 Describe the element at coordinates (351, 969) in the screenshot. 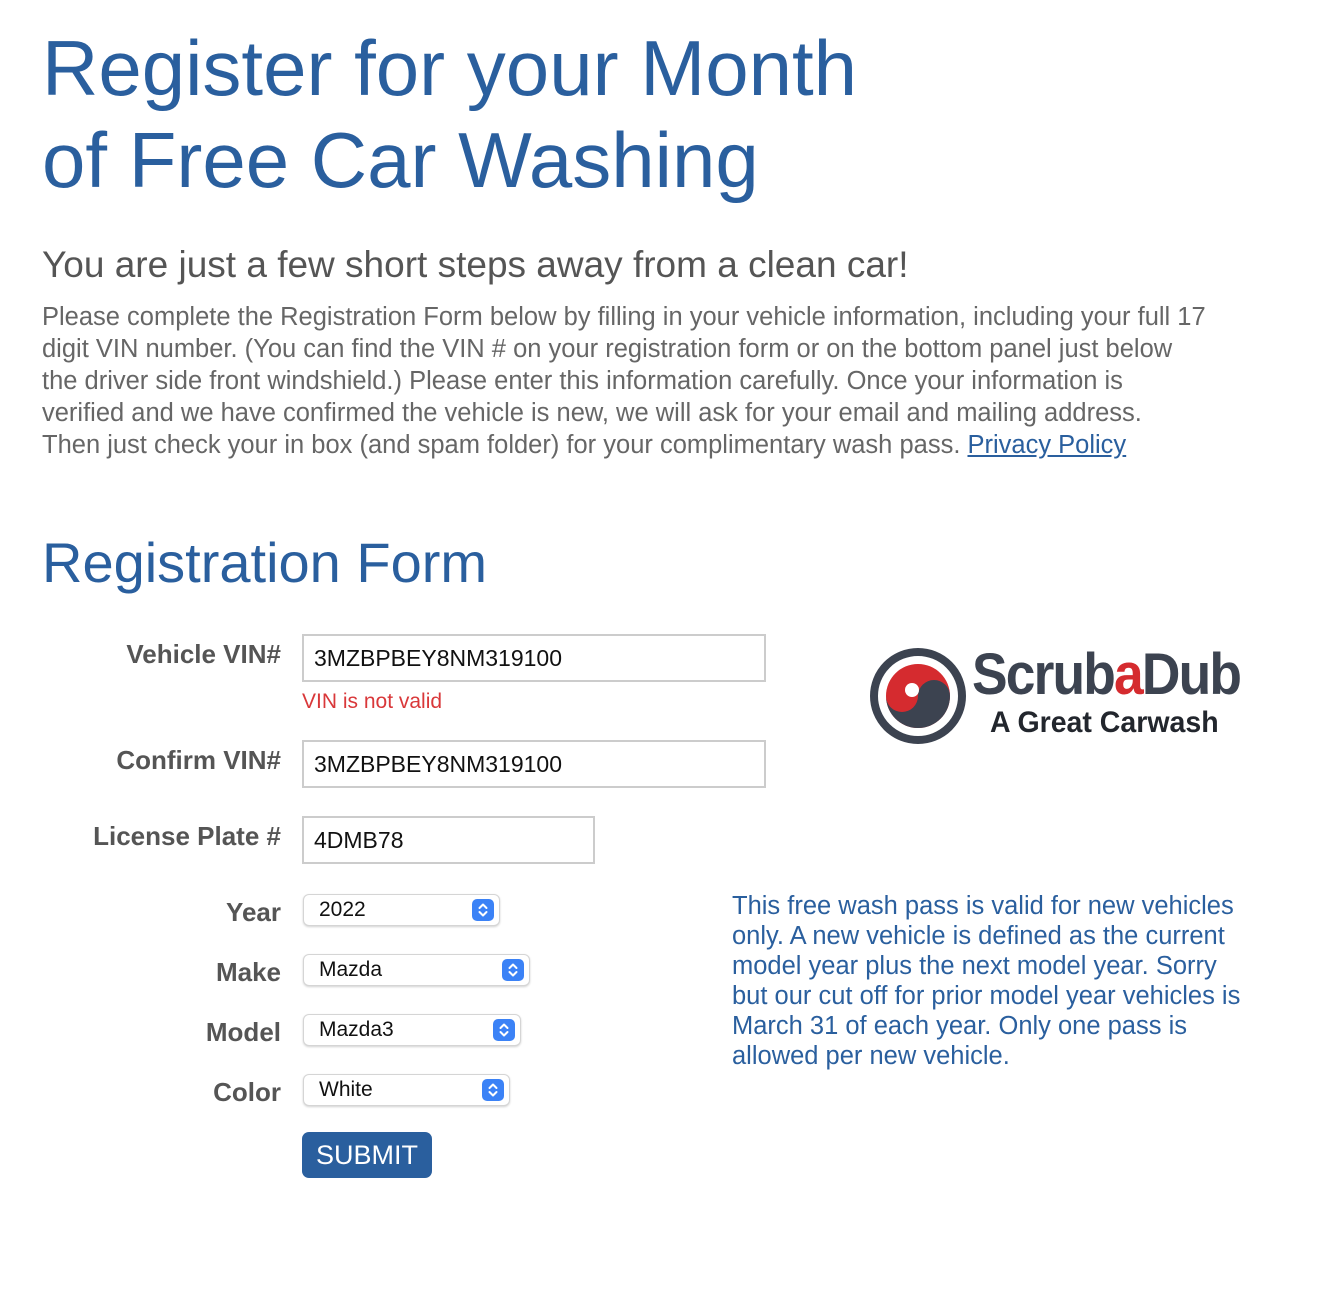

I see `make-select-value: Mazda` at that location.